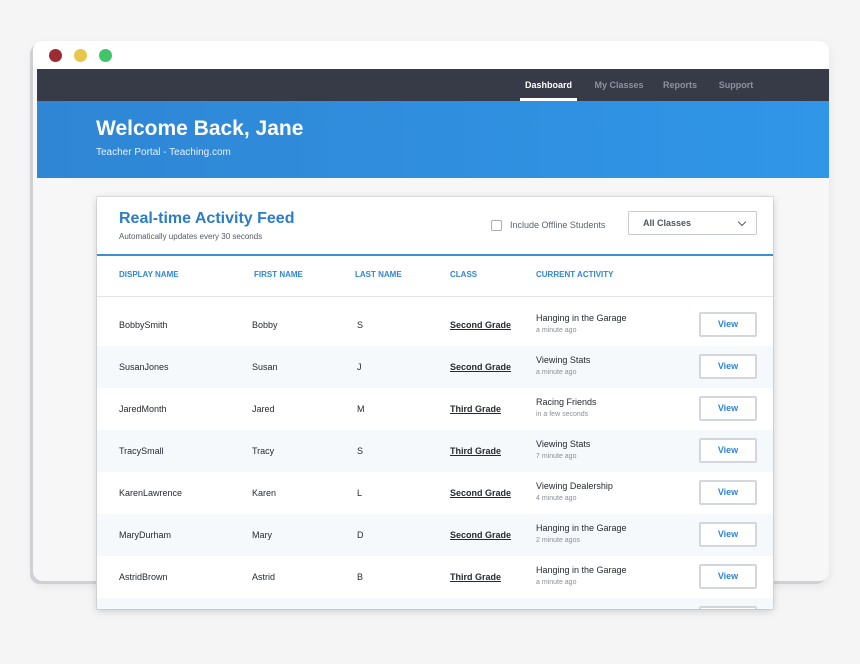 This screenshot has width=860, height=664. Describe the element at coordinates (435, 255) in the screenshot. I see `header-divider` at that location.